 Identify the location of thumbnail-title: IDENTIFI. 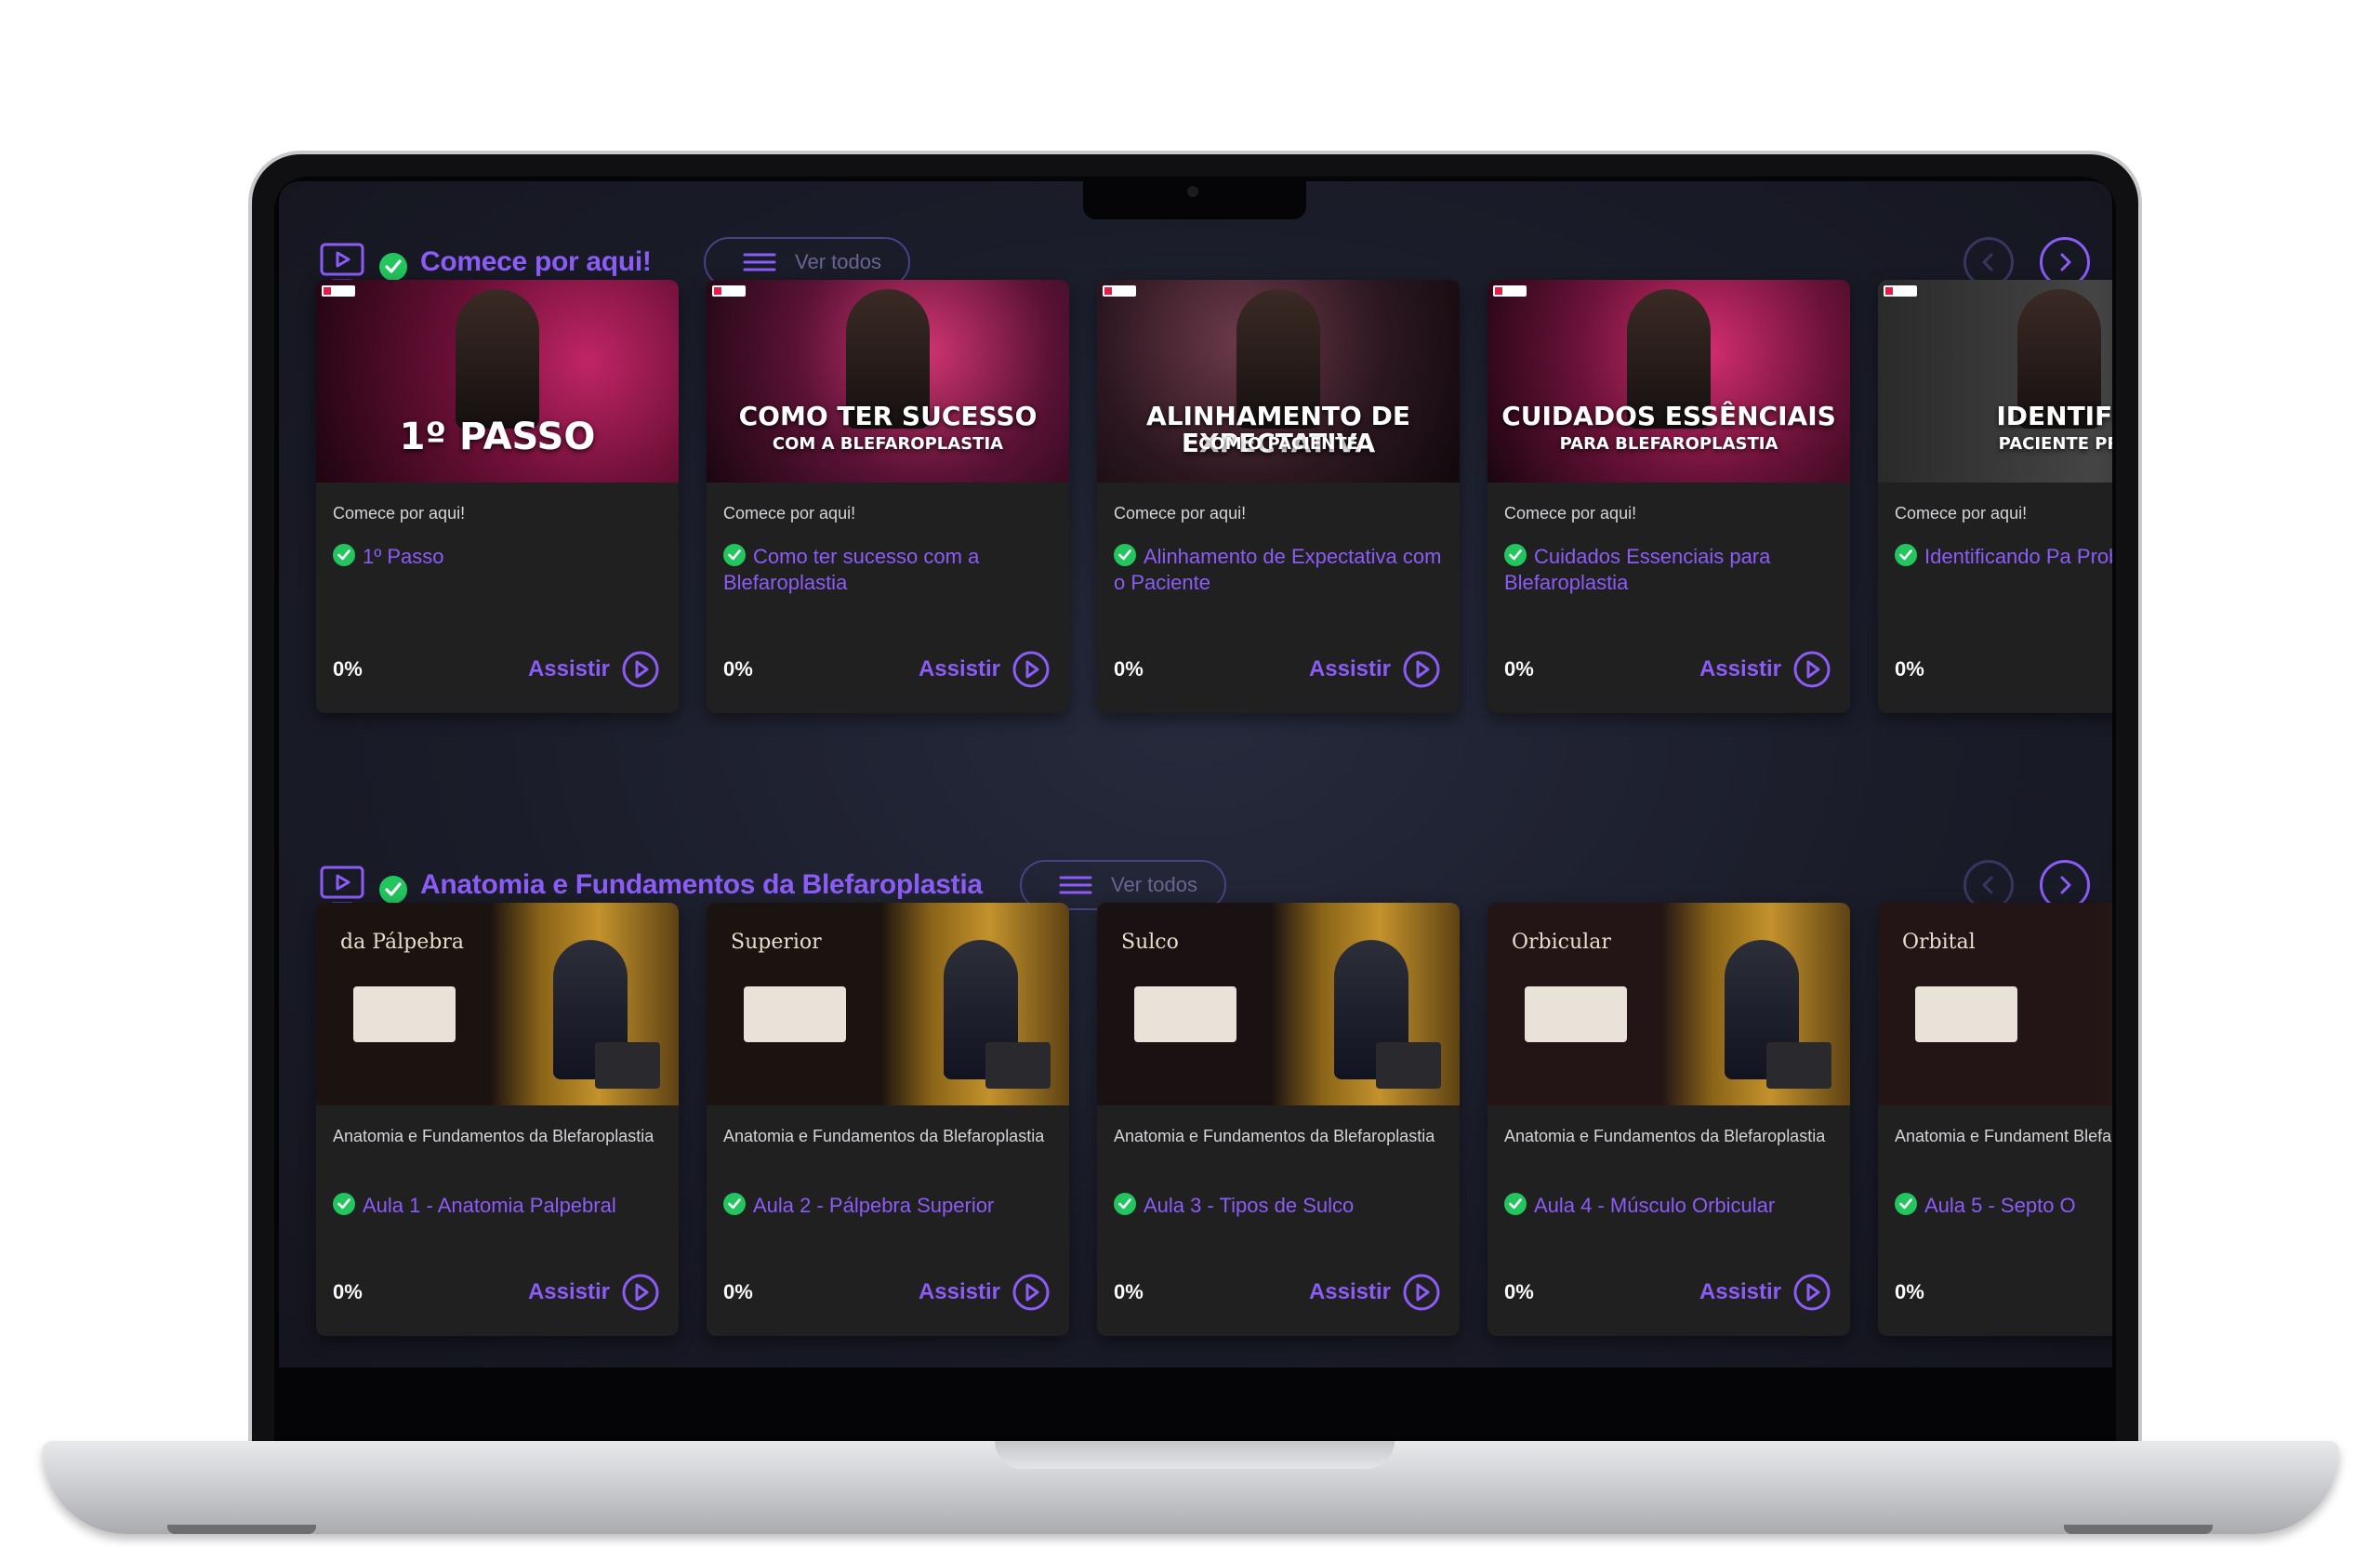
(2054, 416).